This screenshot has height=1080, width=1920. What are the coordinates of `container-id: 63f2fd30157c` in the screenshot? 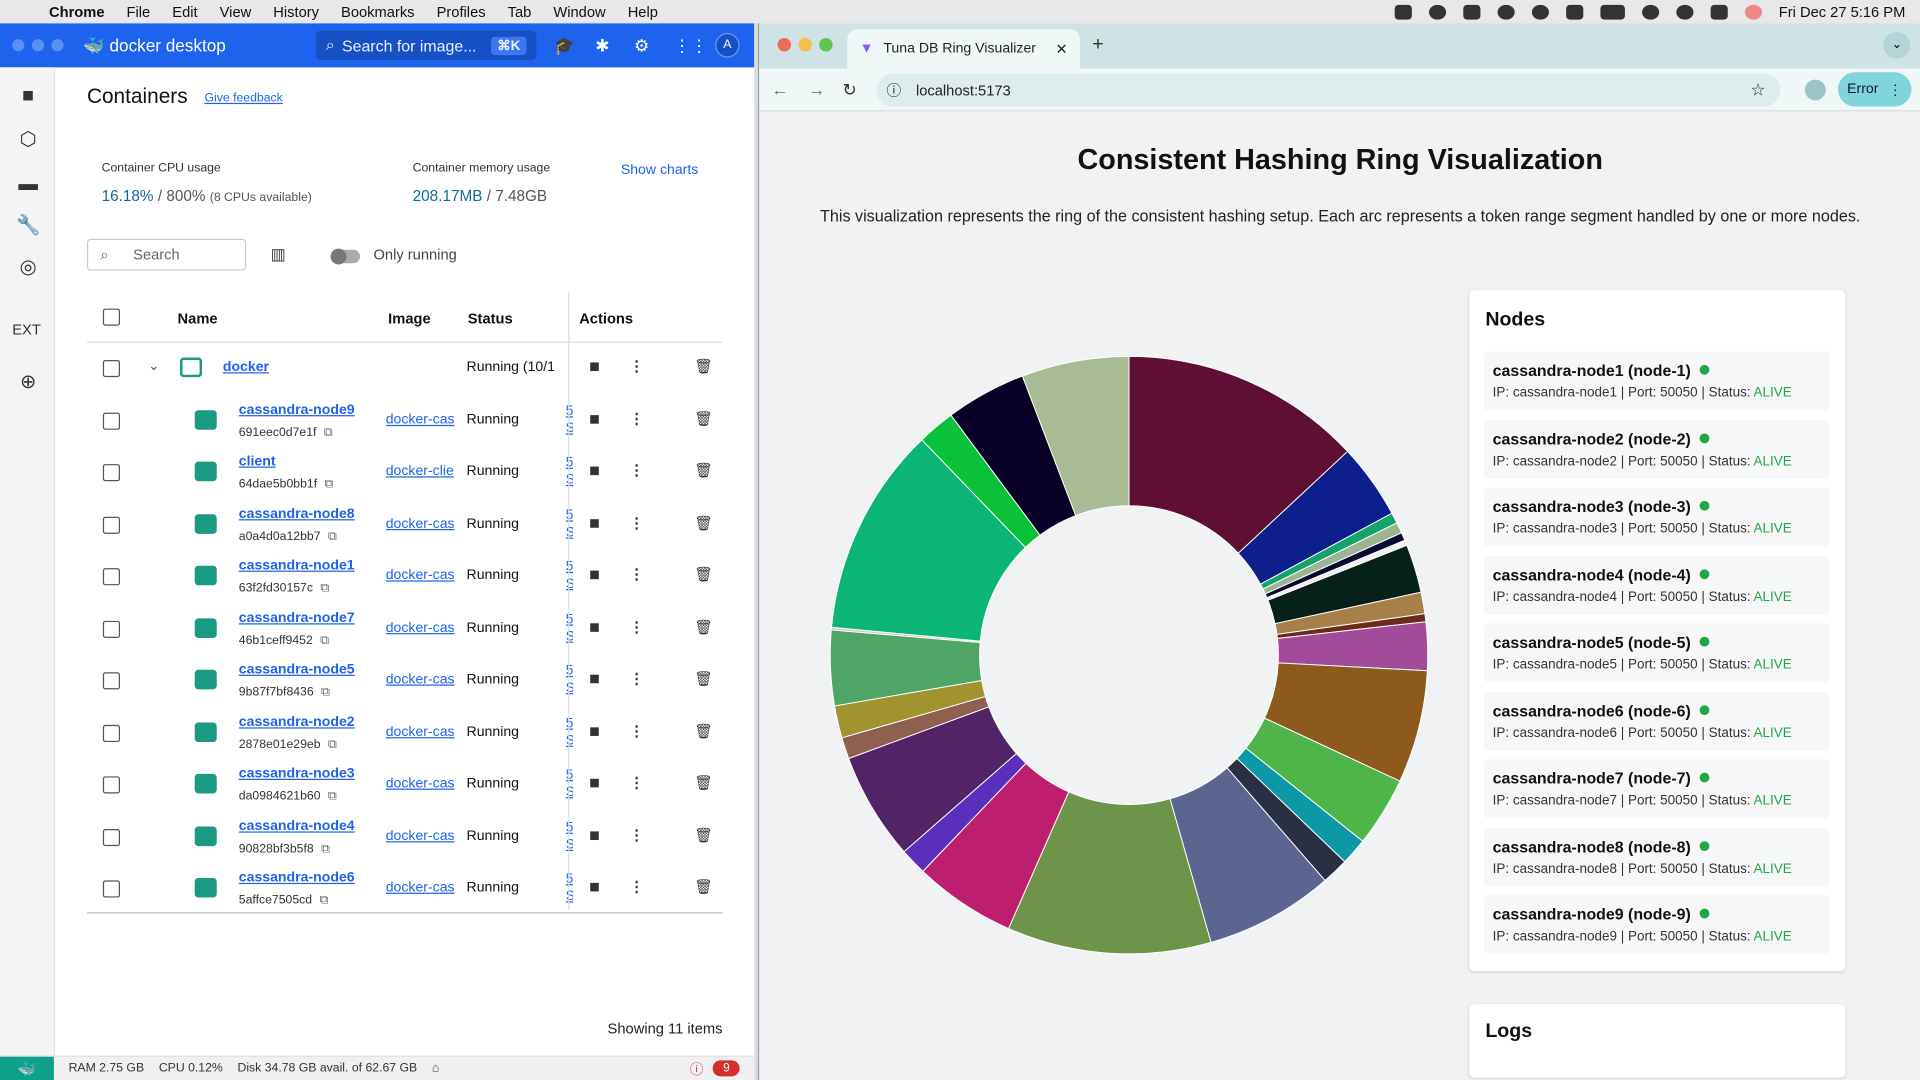 It's located at (284, 588).